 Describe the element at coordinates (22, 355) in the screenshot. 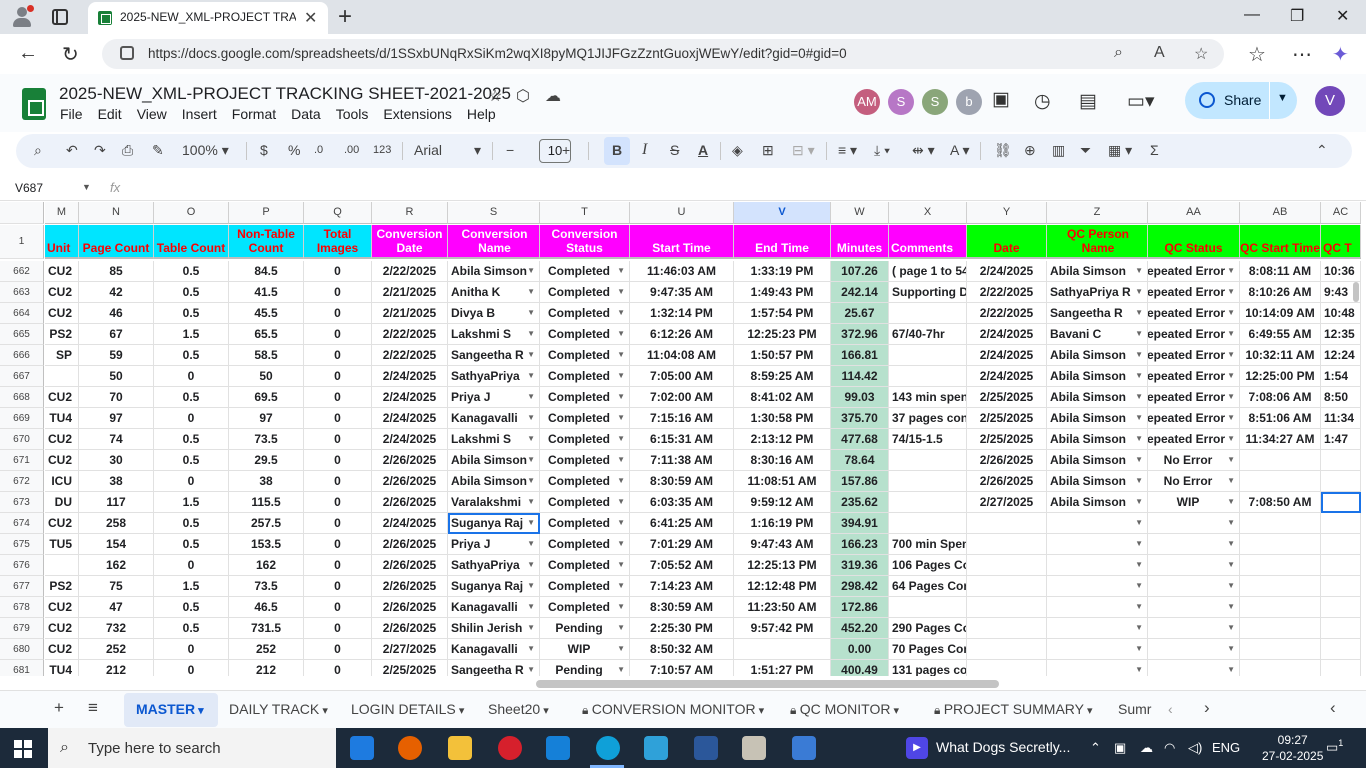

I see `row-header: 666` at that location.